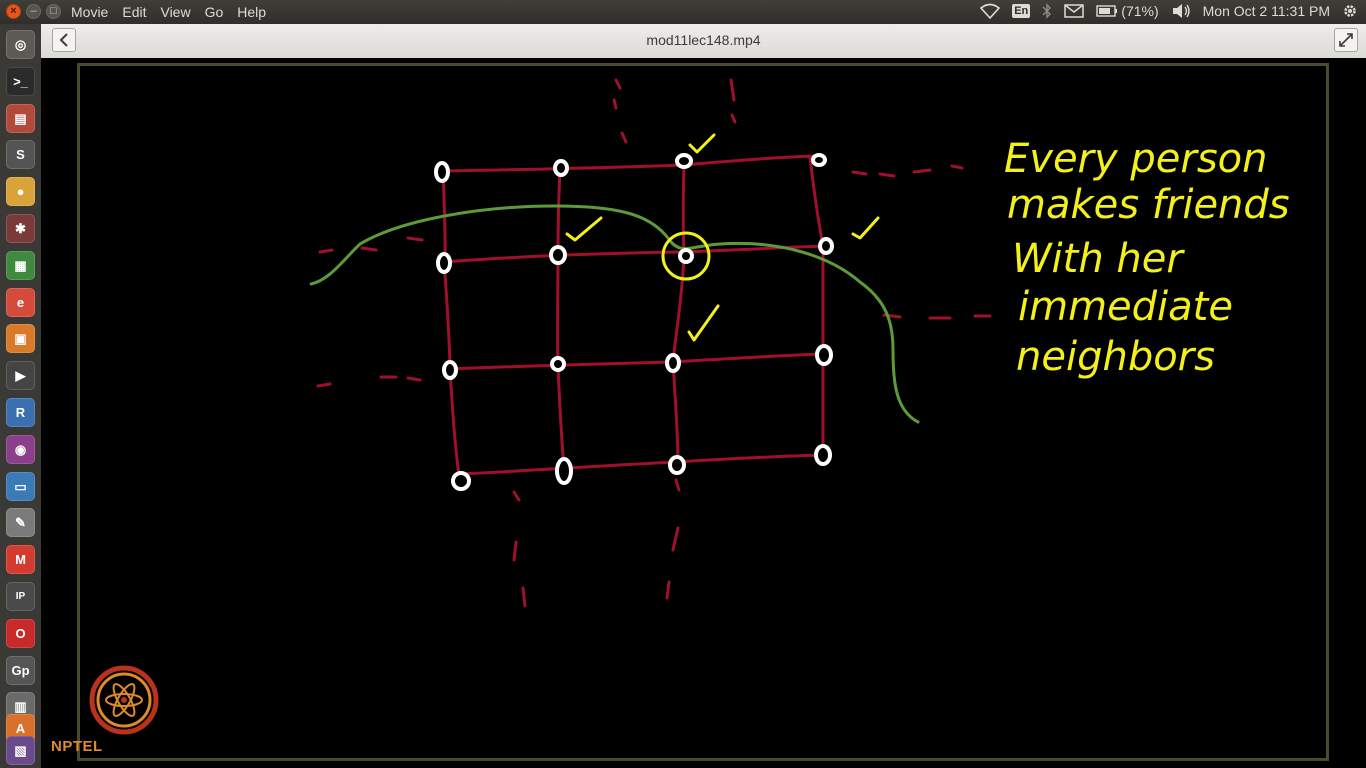 This screenshot has height=768, width=1366. What do you see at coordinates (124, 700) in the screenshot?
I see `nptel-logo` at bounding box center [124, 700].